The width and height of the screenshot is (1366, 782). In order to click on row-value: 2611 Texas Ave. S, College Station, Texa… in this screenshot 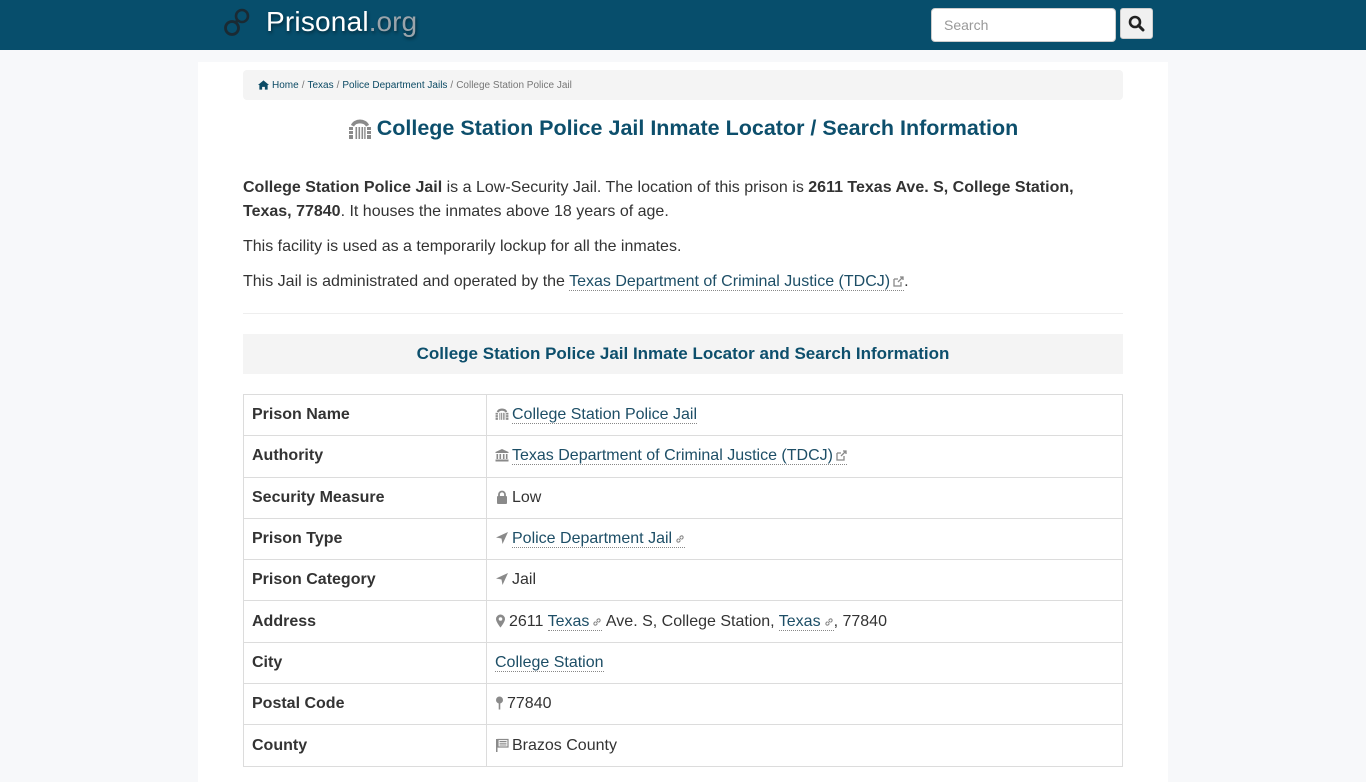, I will do `click(804, 621)`.